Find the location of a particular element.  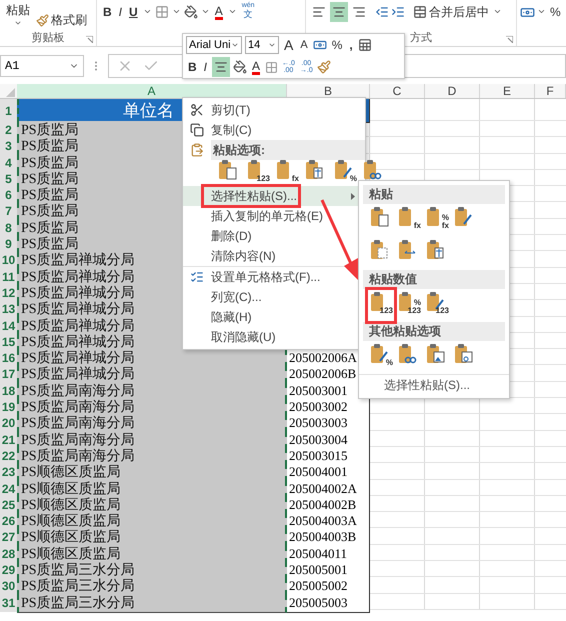

section-header: 其他粘贴选项 is located at coordinates (434, 331).